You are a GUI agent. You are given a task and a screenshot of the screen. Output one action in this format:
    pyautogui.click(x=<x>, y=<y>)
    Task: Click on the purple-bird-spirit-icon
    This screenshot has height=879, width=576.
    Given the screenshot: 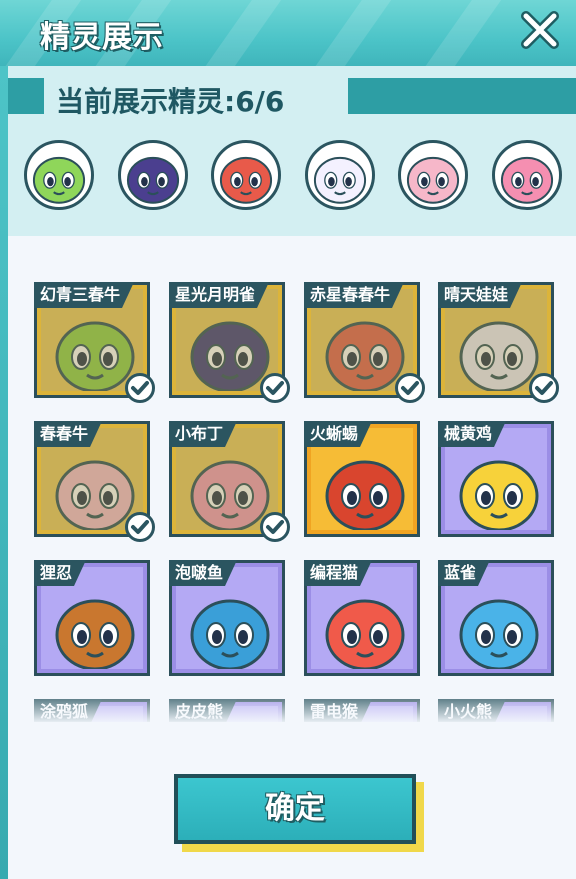 What is the action you would take?
    pyautogui.click(x=153, y=175)
    